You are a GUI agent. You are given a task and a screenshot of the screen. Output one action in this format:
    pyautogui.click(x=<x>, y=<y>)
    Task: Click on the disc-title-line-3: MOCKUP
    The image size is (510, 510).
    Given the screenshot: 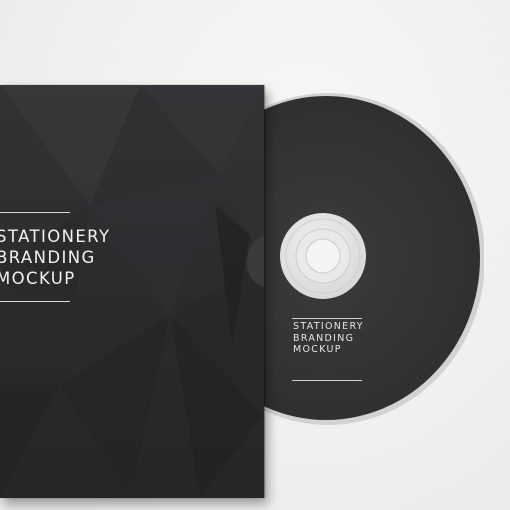 What is the action you would take?
    pyautogui.click(x=317, y=349)
    